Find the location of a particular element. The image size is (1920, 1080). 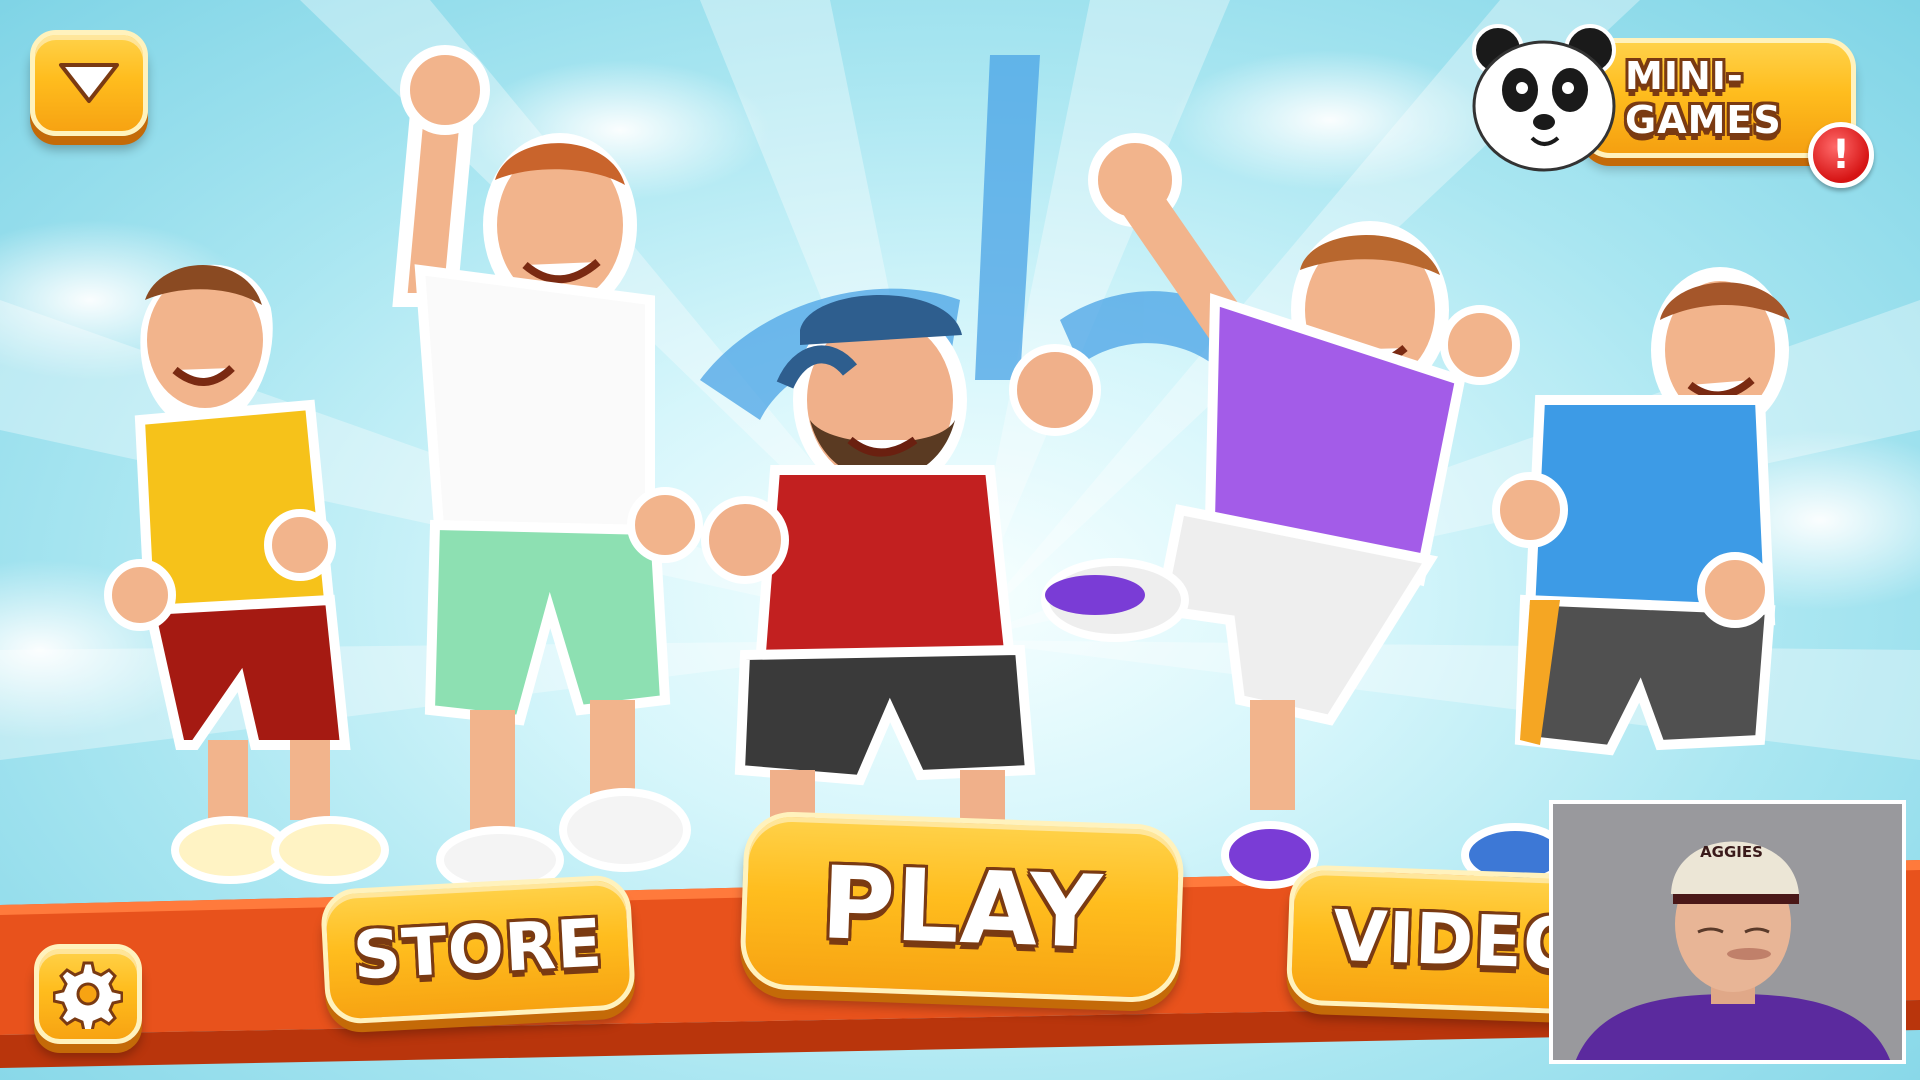

cap-text: AGGIES is located at coordinates (1731, 852).